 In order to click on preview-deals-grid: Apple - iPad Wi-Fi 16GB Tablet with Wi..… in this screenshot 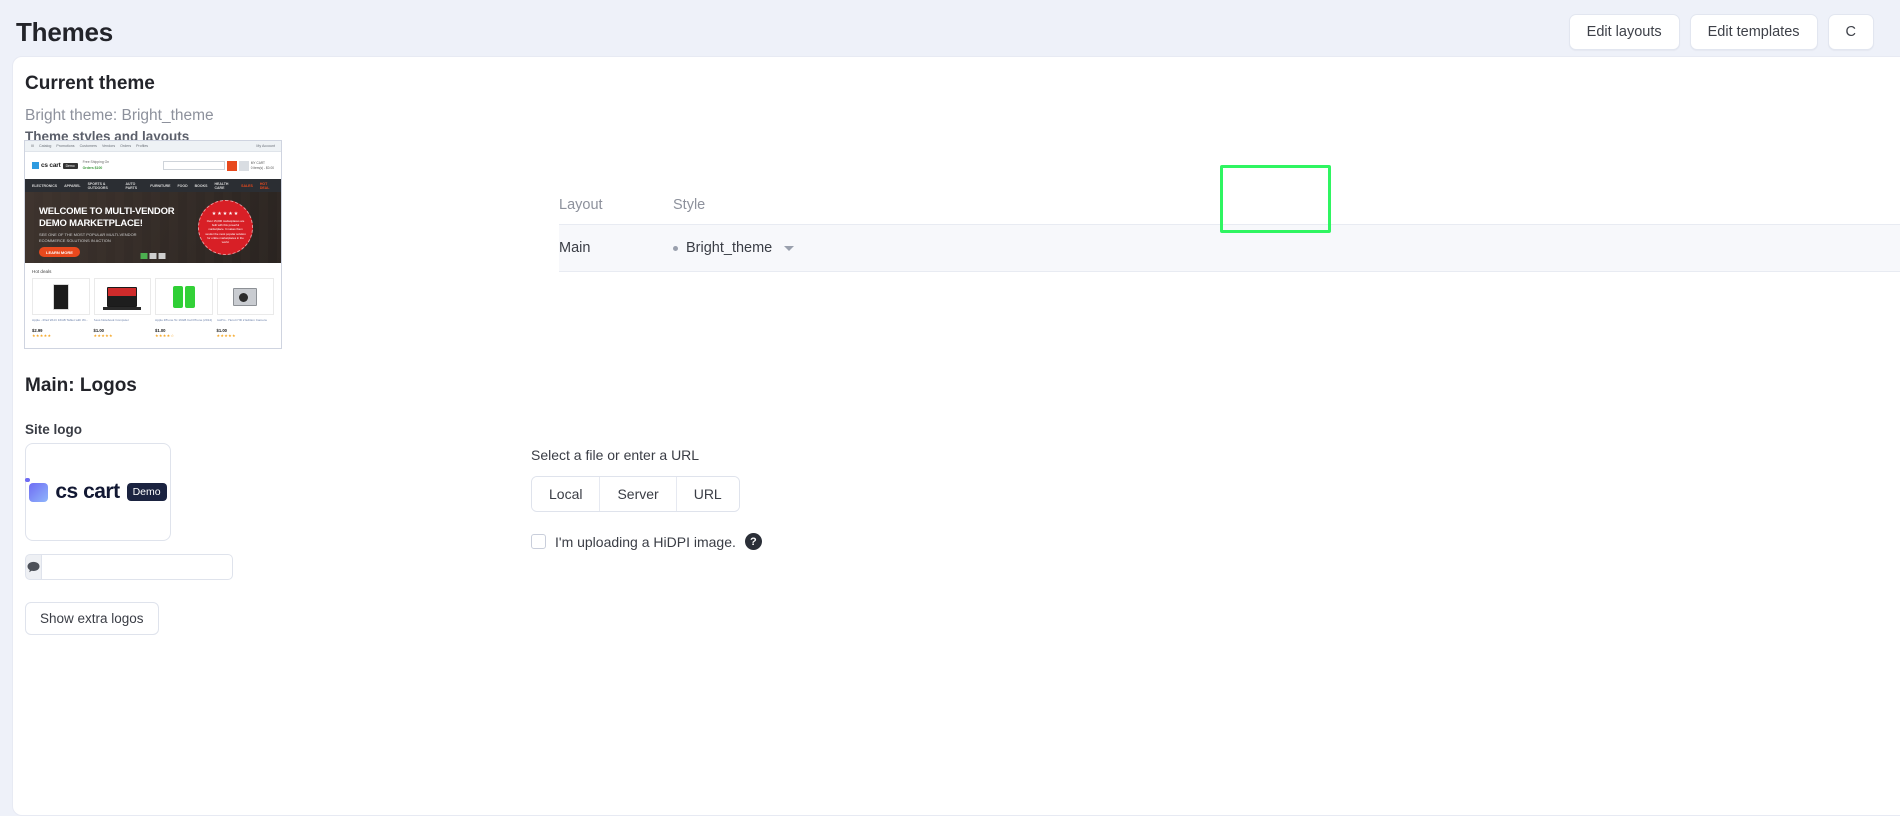, I will do `click(153, 308)`.